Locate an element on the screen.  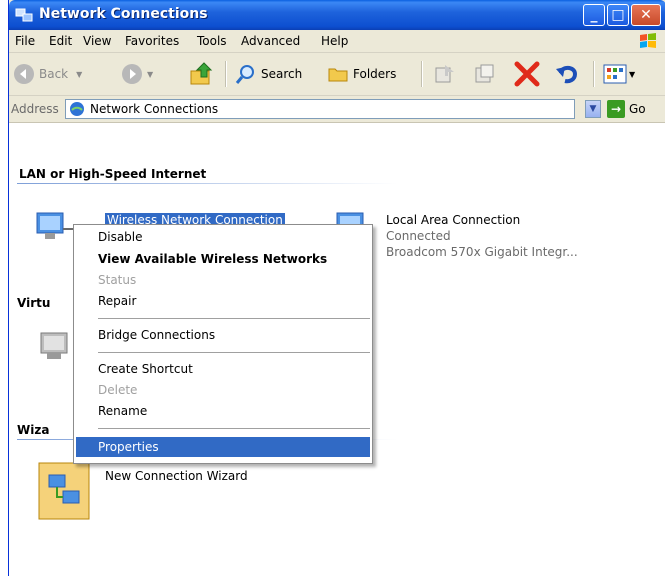
menu-delete: Delete is located at coordinates (118, 390).